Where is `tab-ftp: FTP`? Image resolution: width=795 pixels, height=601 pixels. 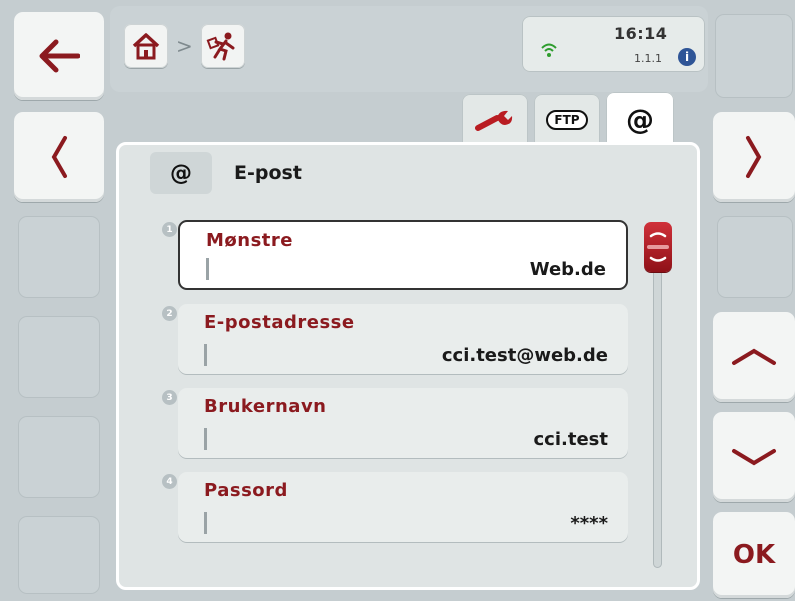
tab-ftp: FTP is located at coordinates (567, 120).